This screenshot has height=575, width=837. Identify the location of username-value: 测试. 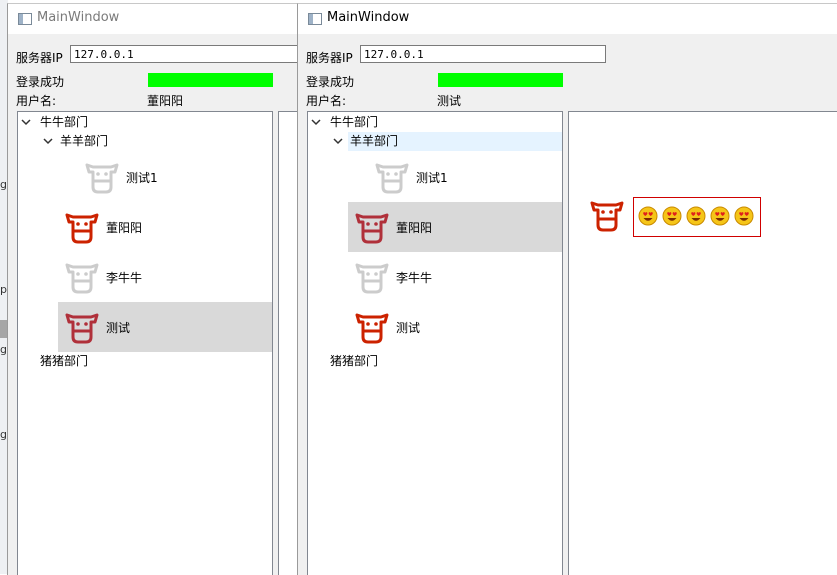
(449, 101).